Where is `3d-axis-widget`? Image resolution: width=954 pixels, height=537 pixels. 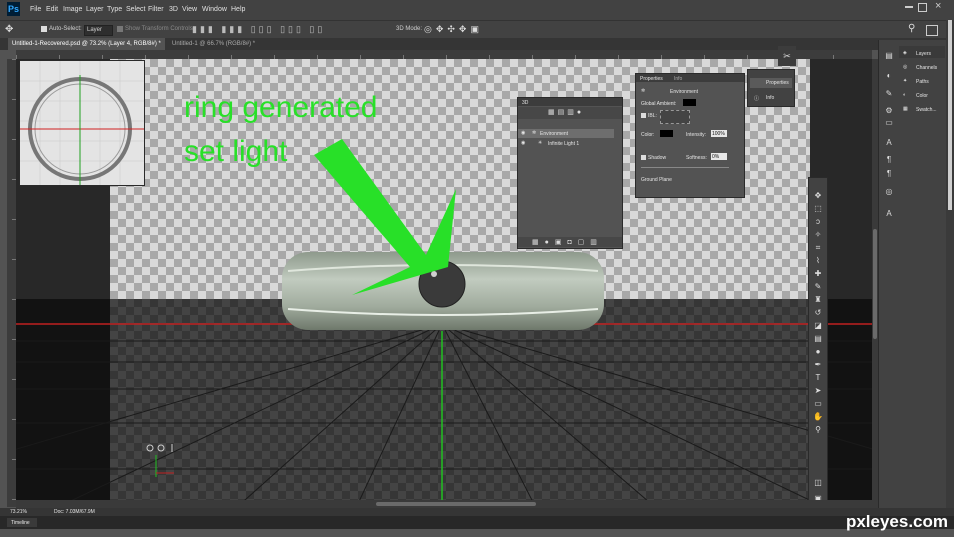 3d-axis-widget is located at coordinates (160, 460).